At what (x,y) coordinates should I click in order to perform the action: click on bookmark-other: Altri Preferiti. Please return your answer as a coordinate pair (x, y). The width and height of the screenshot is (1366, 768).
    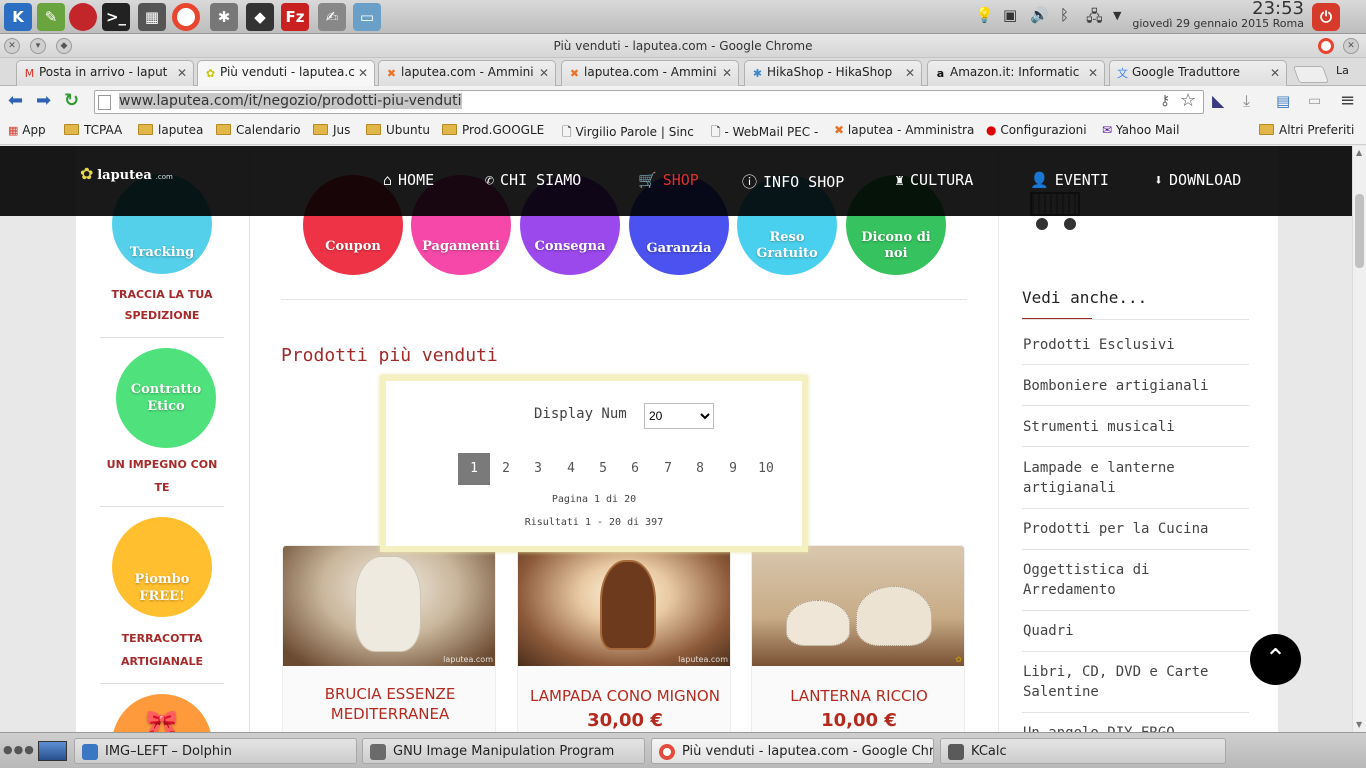
    Looking at the image, I should click on (1306, 130).